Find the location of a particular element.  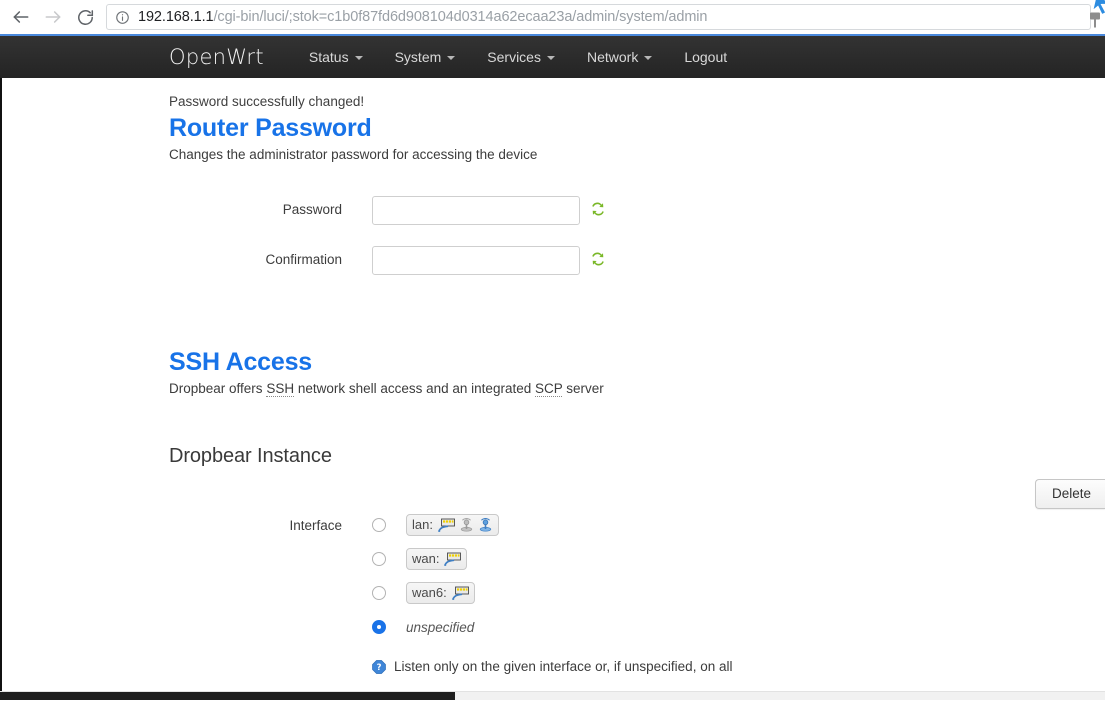

confirmation-label: Confirmation is located at coordinates (303, 259).